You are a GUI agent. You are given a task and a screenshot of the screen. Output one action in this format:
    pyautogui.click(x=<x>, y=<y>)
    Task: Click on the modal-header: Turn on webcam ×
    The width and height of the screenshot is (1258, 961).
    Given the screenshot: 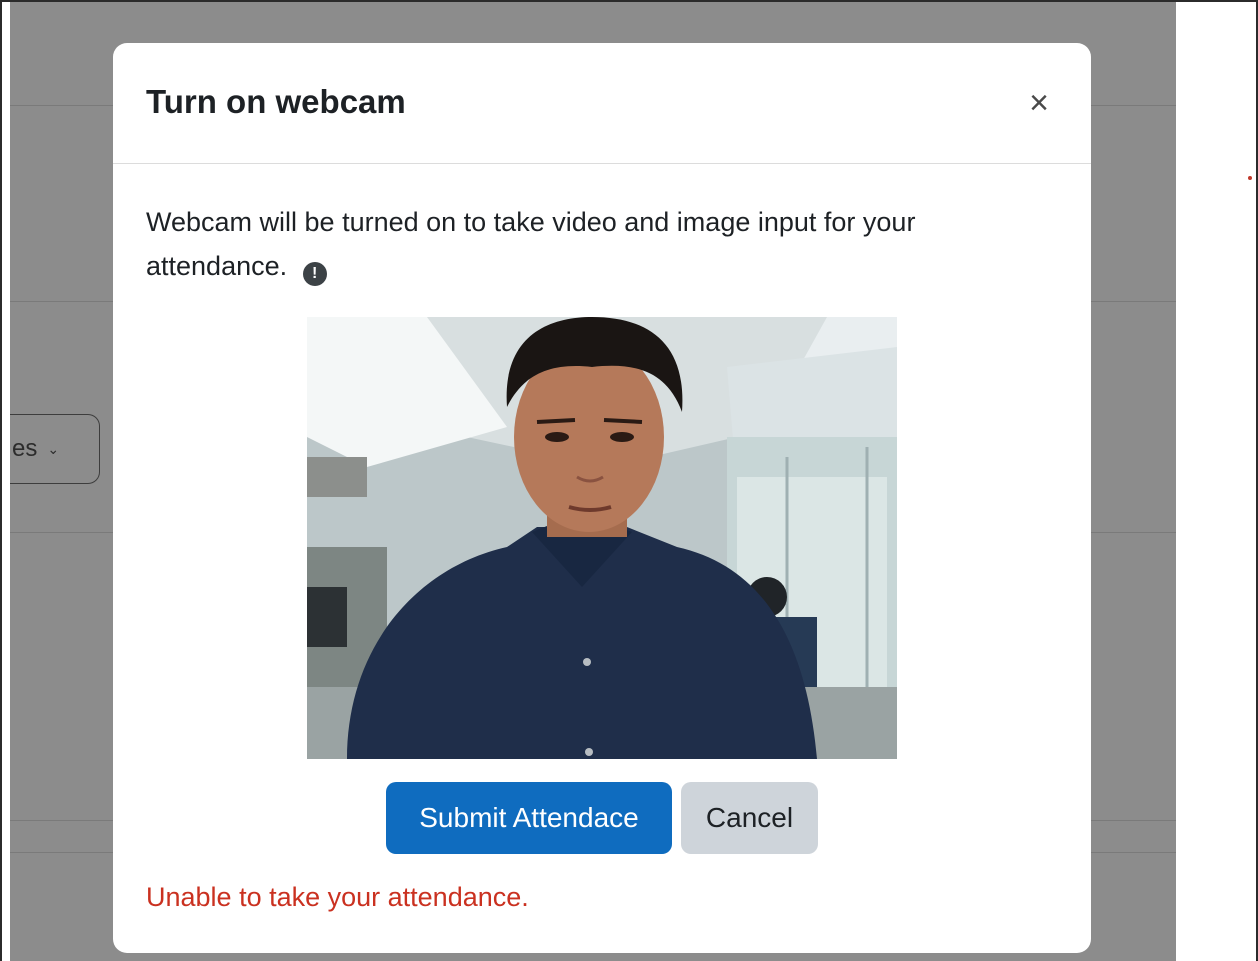 What is the action you would take?
    pyautogui.click(x=602, y=103)
    